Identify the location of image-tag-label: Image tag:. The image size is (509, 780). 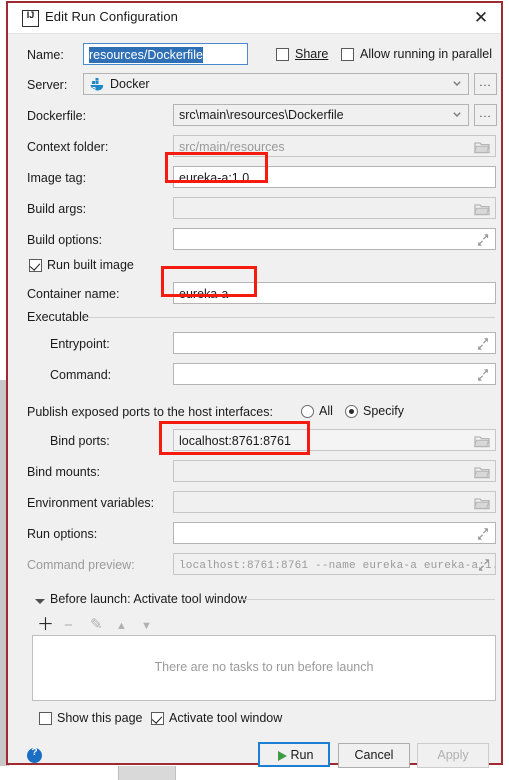
(57, 178).